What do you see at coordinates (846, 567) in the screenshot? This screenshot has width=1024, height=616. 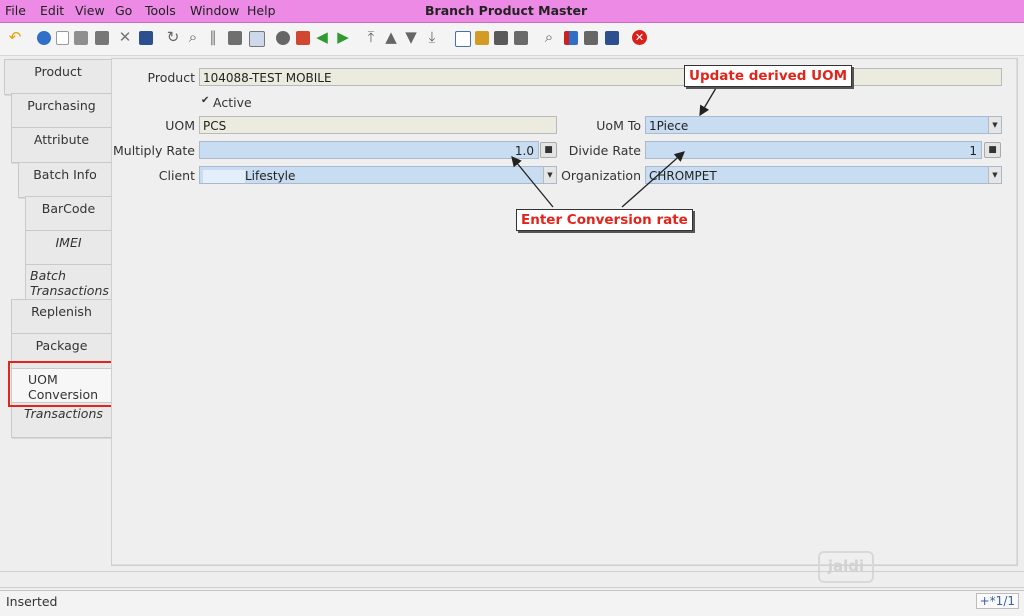 I see `watermark-logo: jaldi` at bounding box center [846, 567].